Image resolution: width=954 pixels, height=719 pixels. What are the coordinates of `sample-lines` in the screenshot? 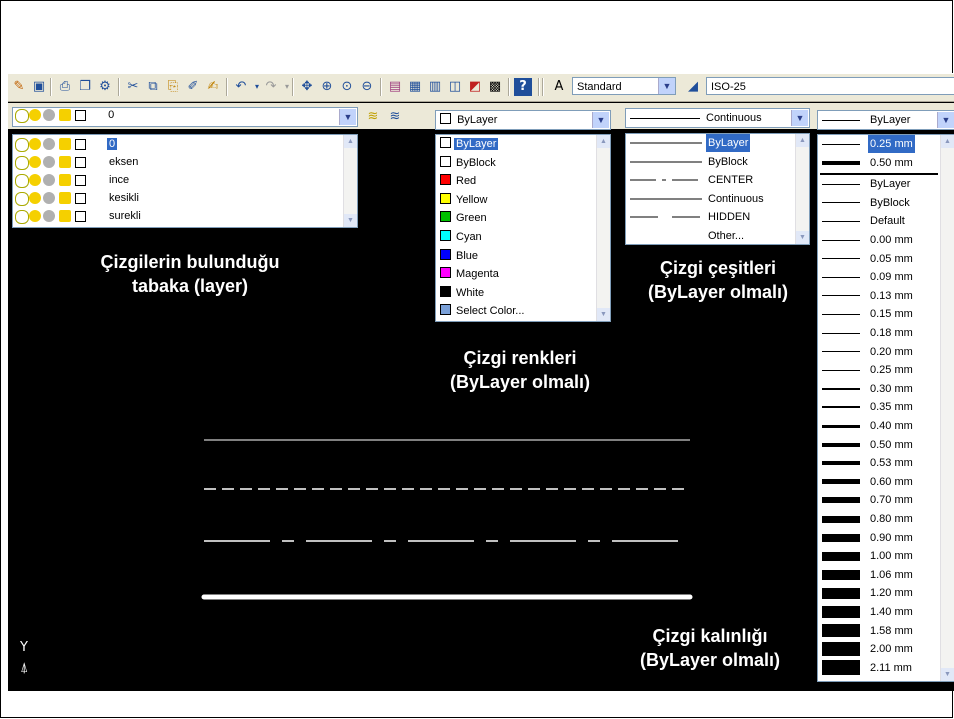 It's located at (447, 519).